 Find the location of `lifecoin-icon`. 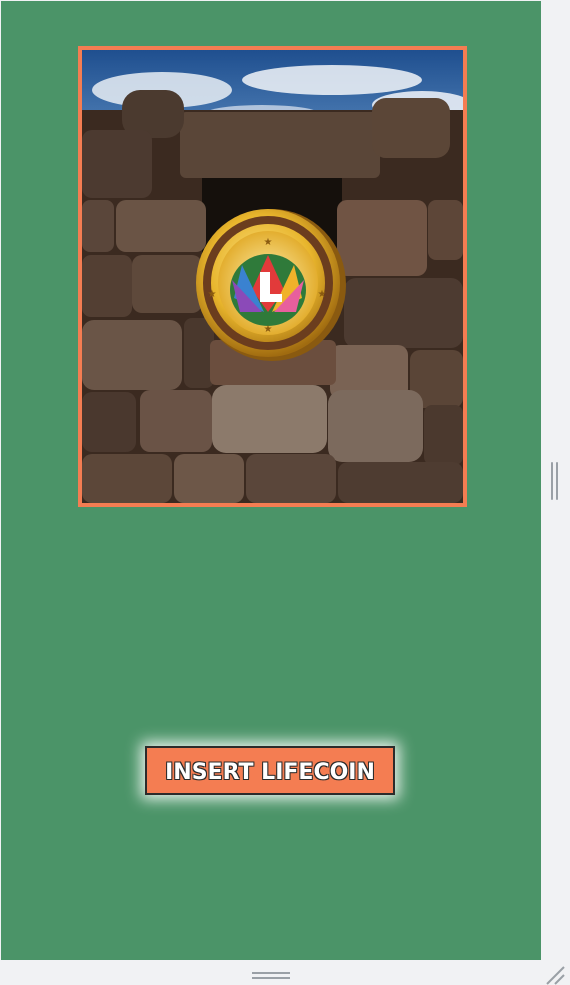

lifecoin-icon is located at coordinates (268, 290).